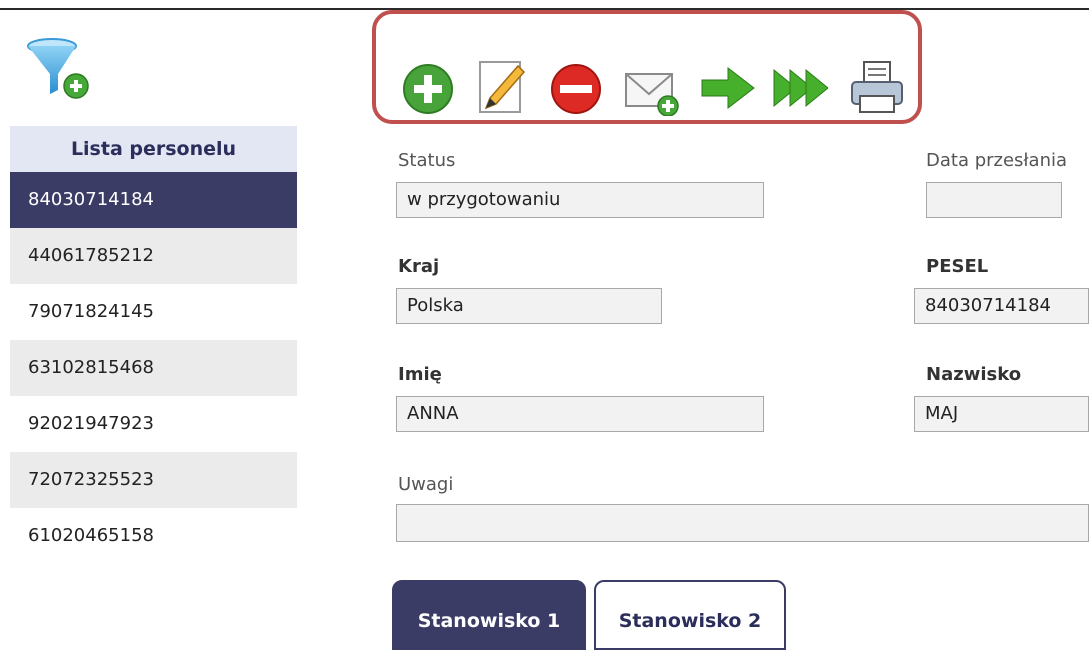 Image resolution: width=1089 pixels, height=660 pixels. Describe the element at coordinates (153, 424) in the screenshot. I see `list-item: 92021947923` at that location.